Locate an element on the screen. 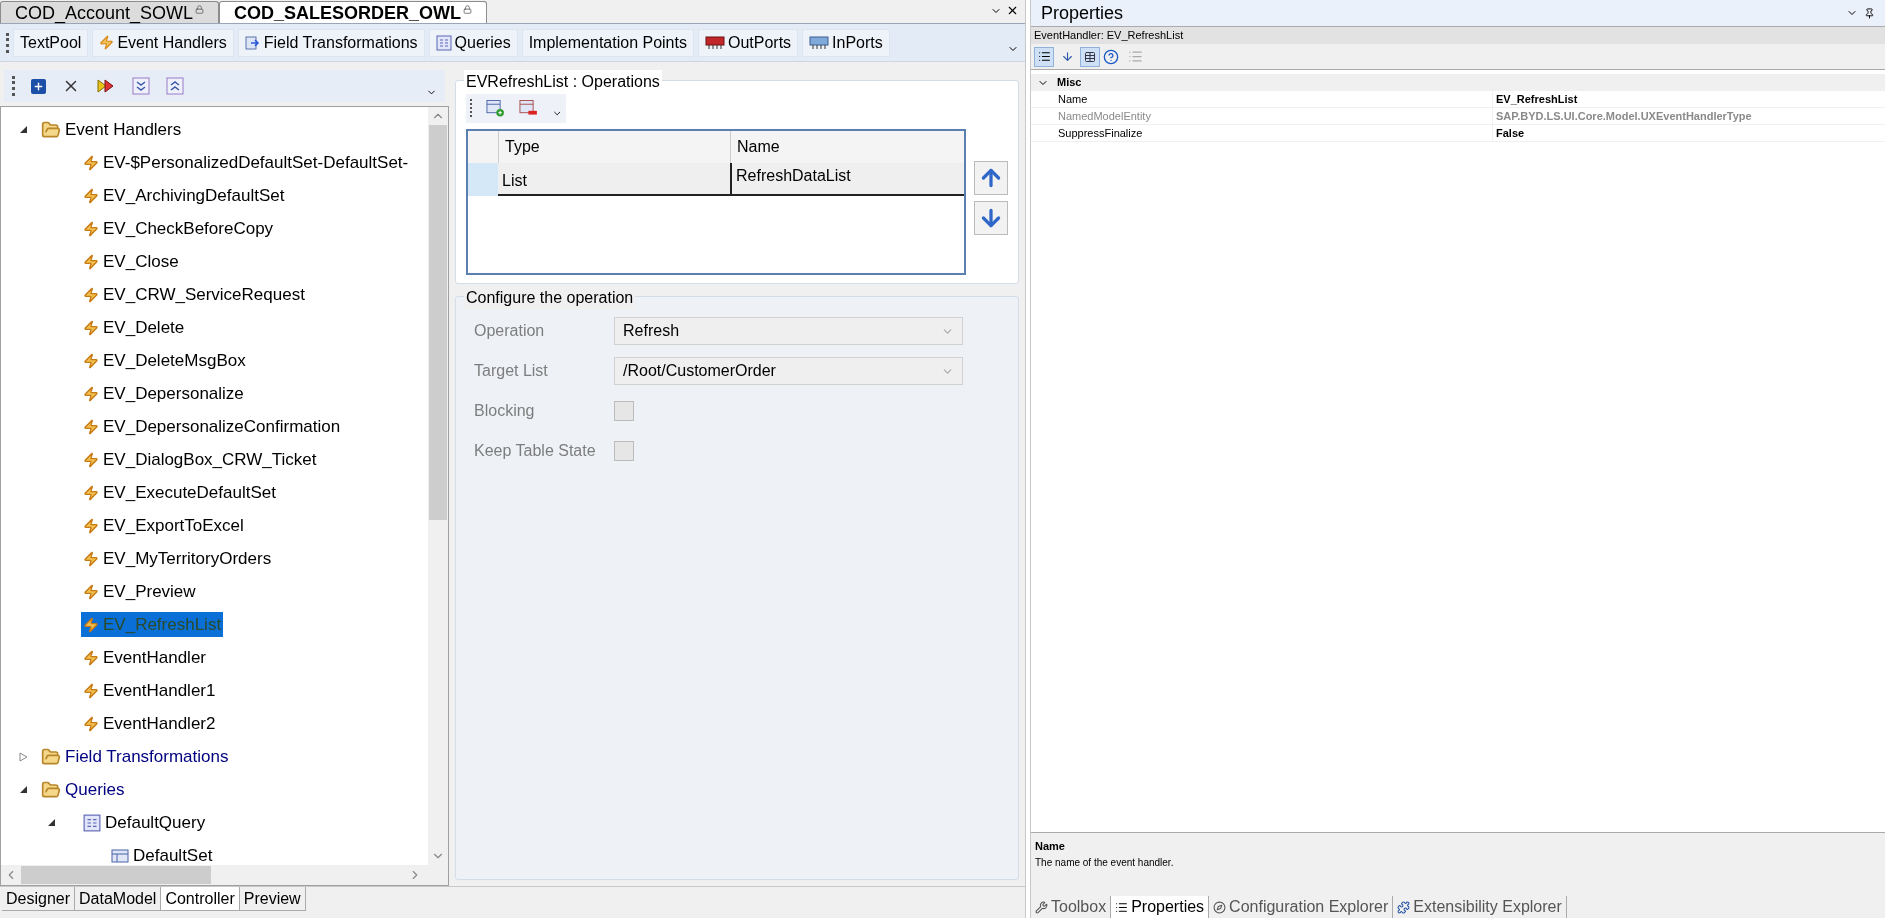 The width and height of the screenshot is (1885, 918). property-name: SuppressFinalize is located at coordinates (1100, 133).